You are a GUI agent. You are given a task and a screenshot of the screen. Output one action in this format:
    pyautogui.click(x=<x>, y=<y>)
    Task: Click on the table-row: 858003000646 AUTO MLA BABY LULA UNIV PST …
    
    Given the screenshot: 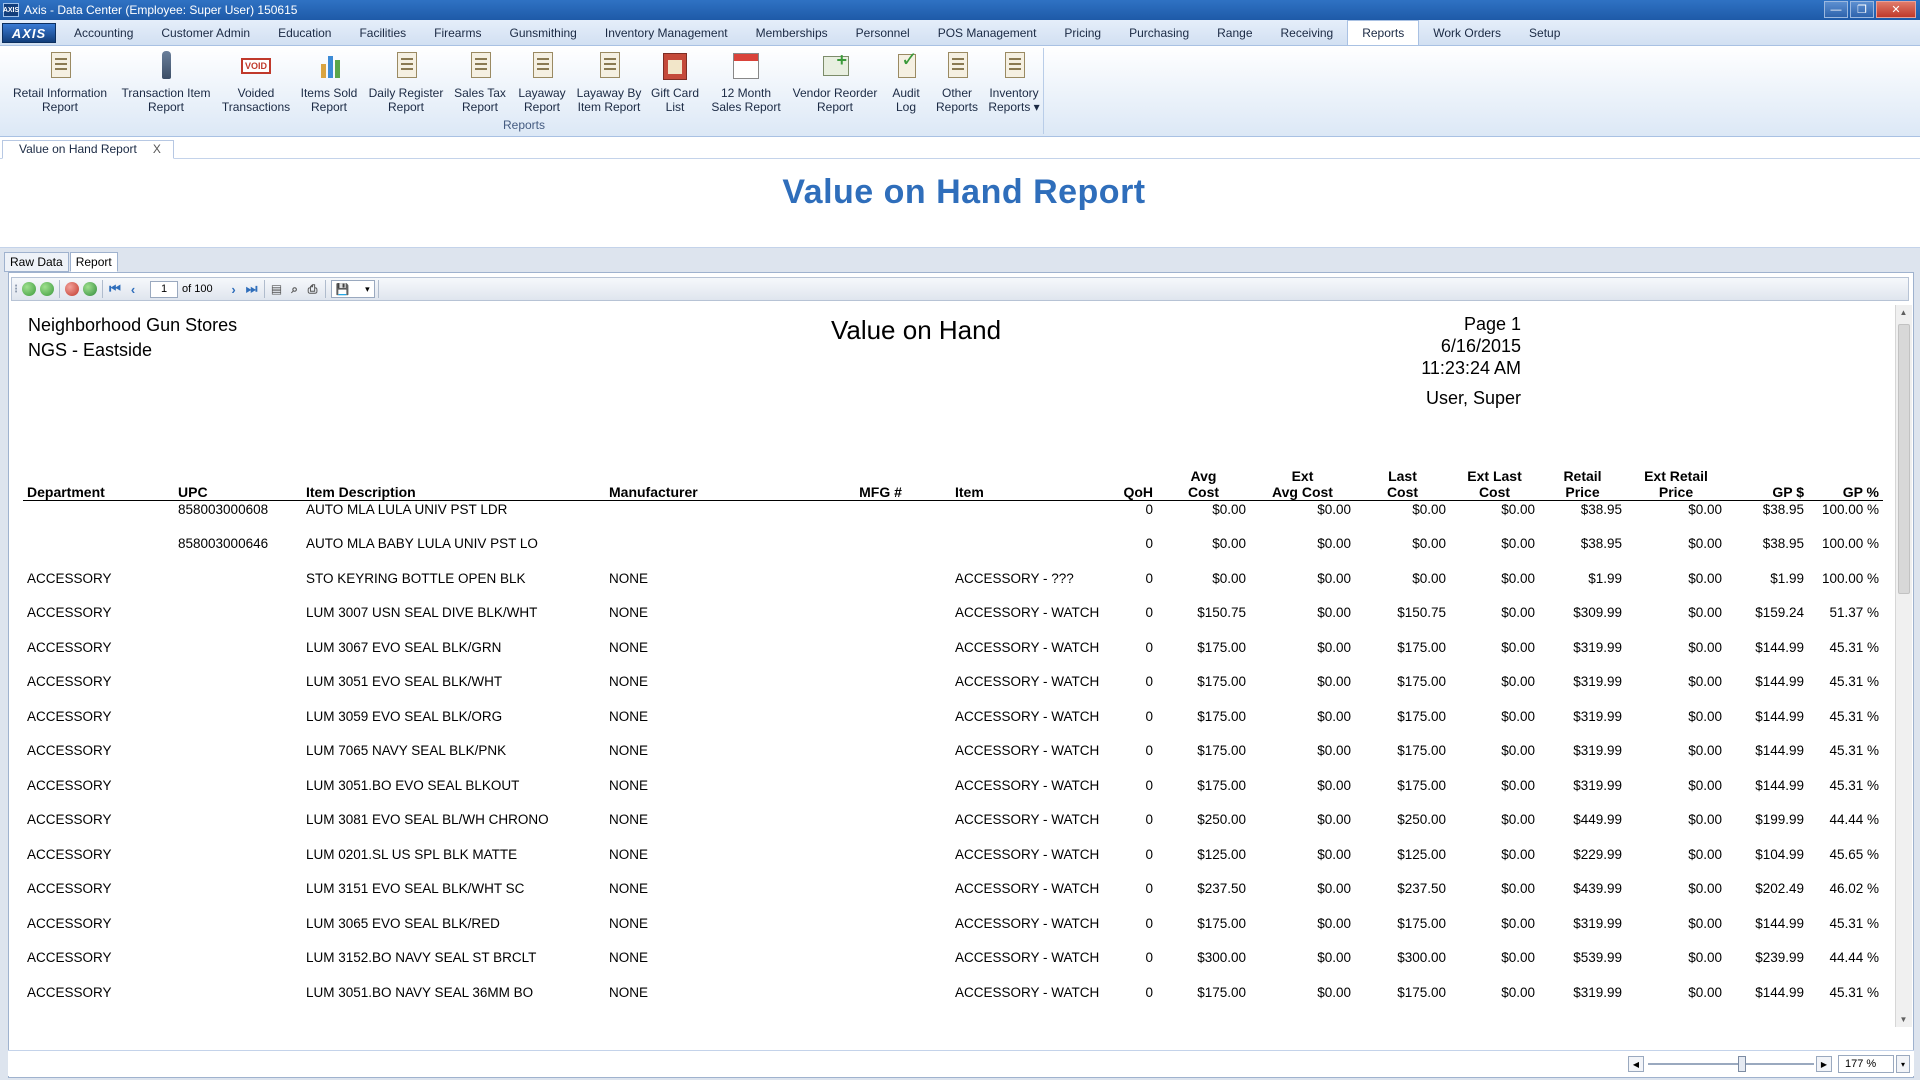 What is the action you would take?
    pyautogui.click(x=953, y=552)
    